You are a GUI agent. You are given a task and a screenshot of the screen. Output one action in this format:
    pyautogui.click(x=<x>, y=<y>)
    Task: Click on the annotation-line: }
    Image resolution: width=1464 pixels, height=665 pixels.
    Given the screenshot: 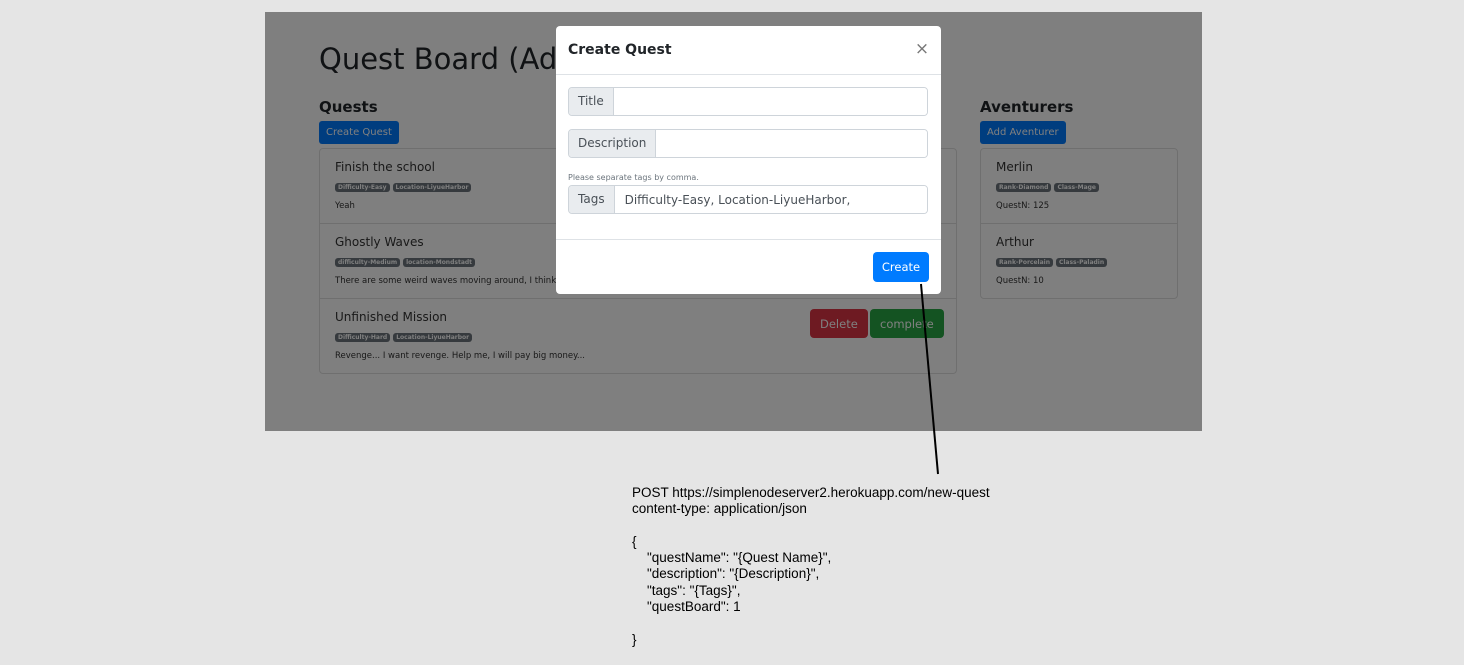 What is the action you would take?
    pyautogui.click(x=634, y=639)
    